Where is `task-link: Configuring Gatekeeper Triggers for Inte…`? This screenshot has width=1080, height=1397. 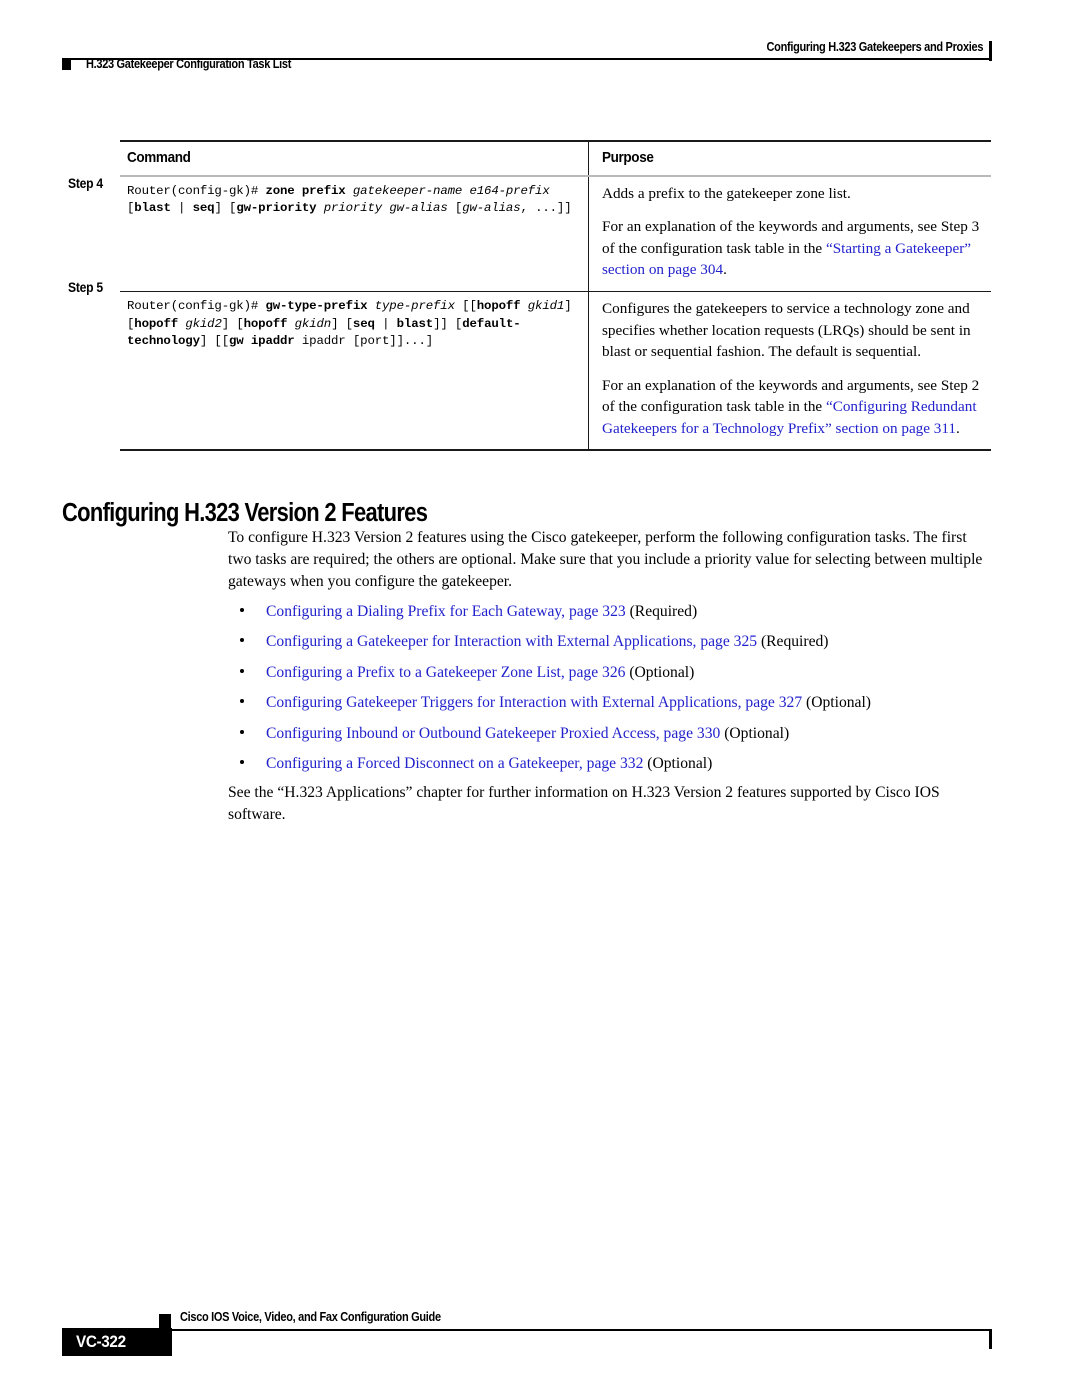
task-link: Configuring Gatekeeper Triggers for Inte… is located at coordinates (534, 702).